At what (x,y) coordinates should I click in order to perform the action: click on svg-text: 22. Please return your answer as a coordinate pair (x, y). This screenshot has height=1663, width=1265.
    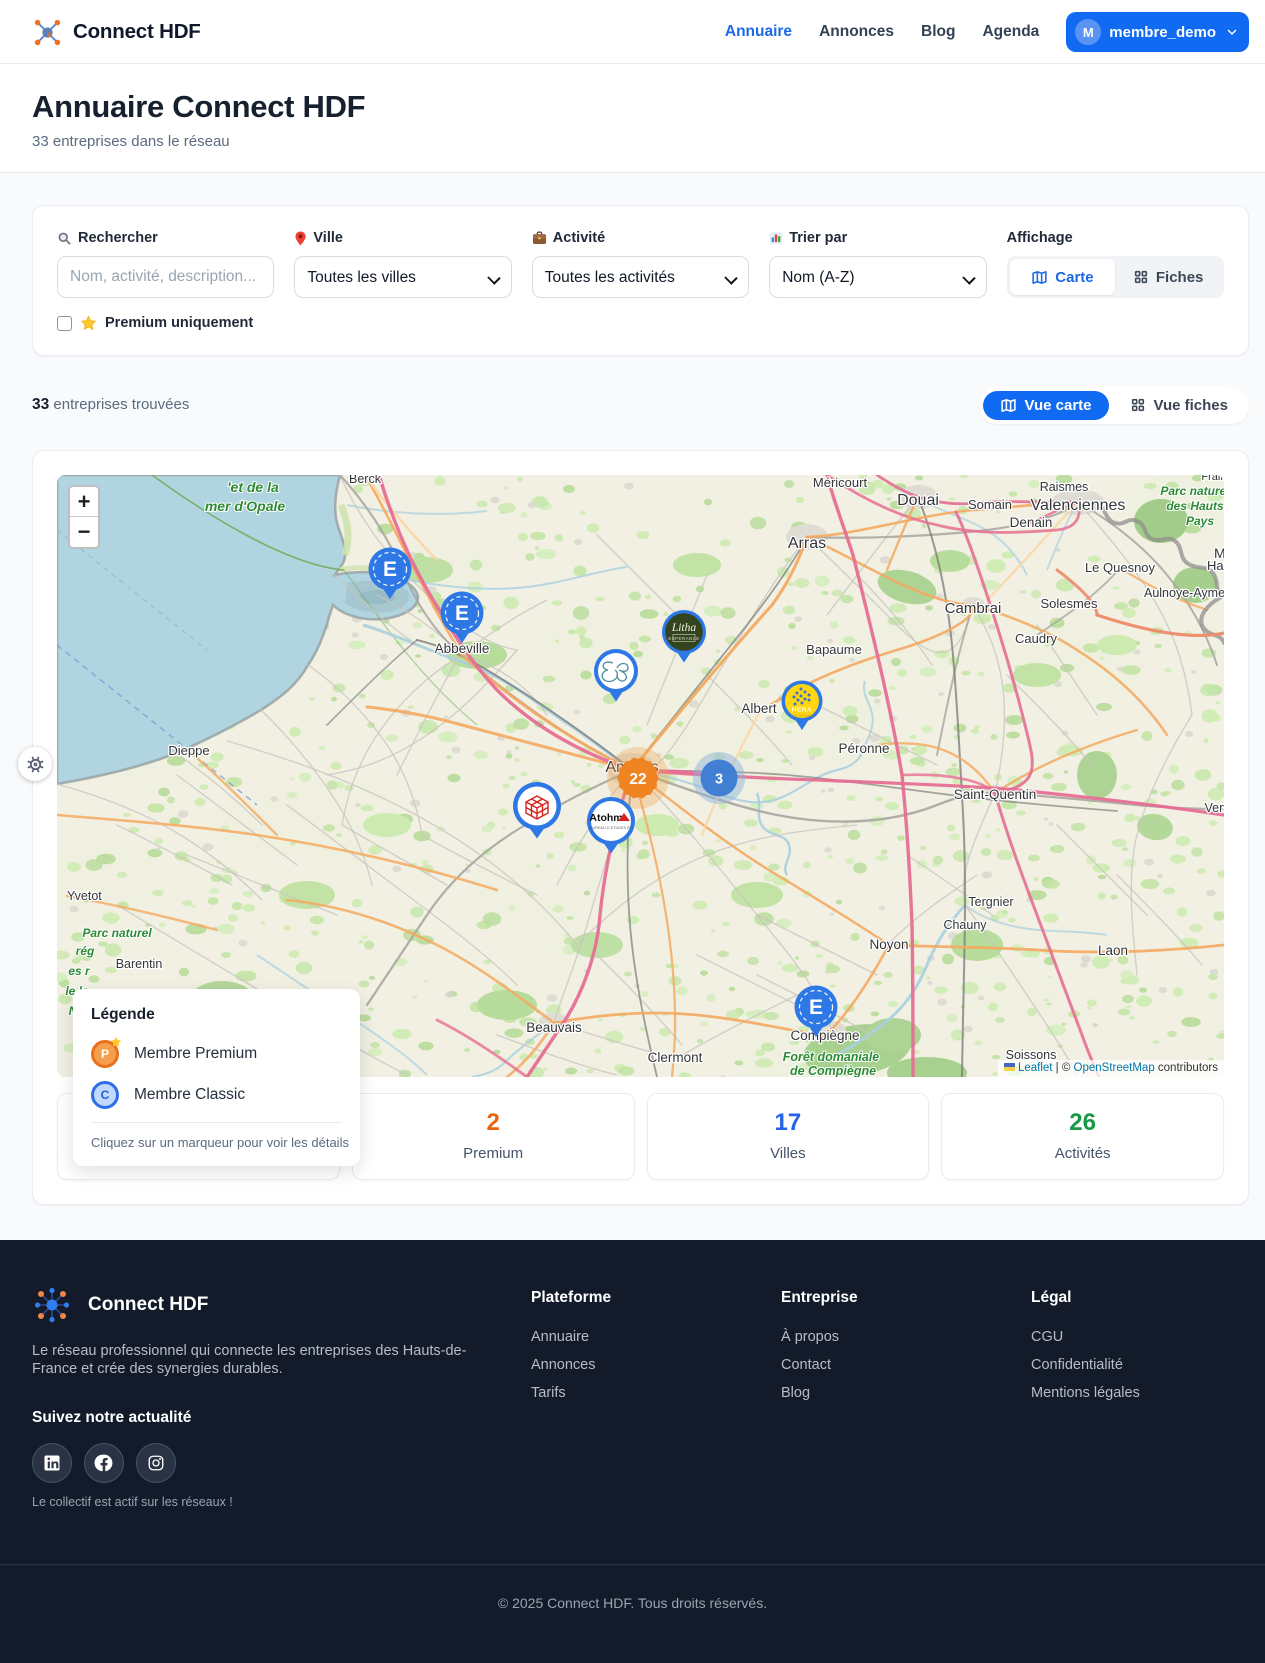
    Looking at the image, I should click on (637, 779).